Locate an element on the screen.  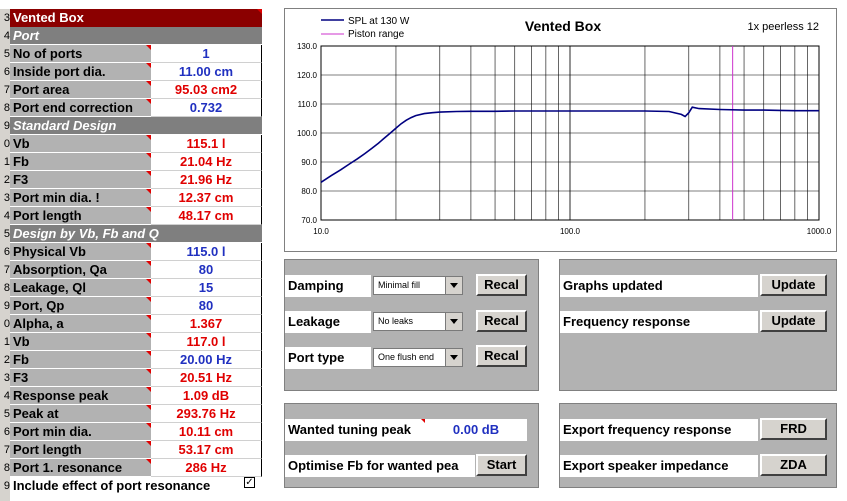
export-frd-button: FRD is located at coordinates (793, 429).